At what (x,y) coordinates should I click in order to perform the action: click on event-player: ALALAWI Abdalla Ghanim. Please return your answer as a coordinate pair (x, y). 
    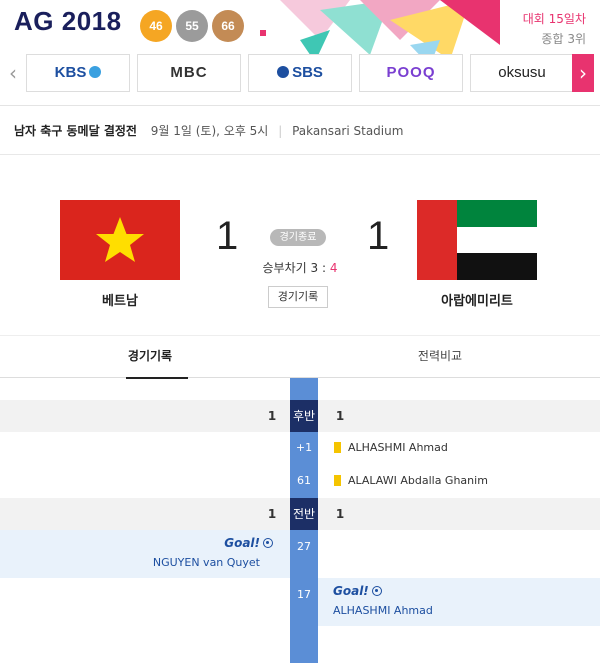
    Looking at the image, I should click on (418, 481).